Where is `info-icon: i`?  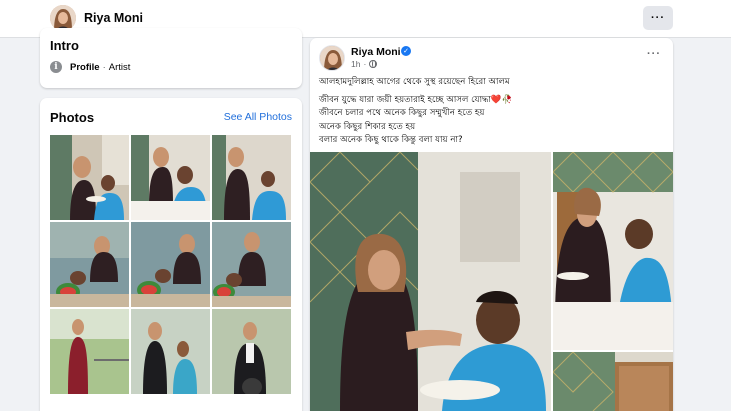 info-icon: i is located at coordinates (56, 67).